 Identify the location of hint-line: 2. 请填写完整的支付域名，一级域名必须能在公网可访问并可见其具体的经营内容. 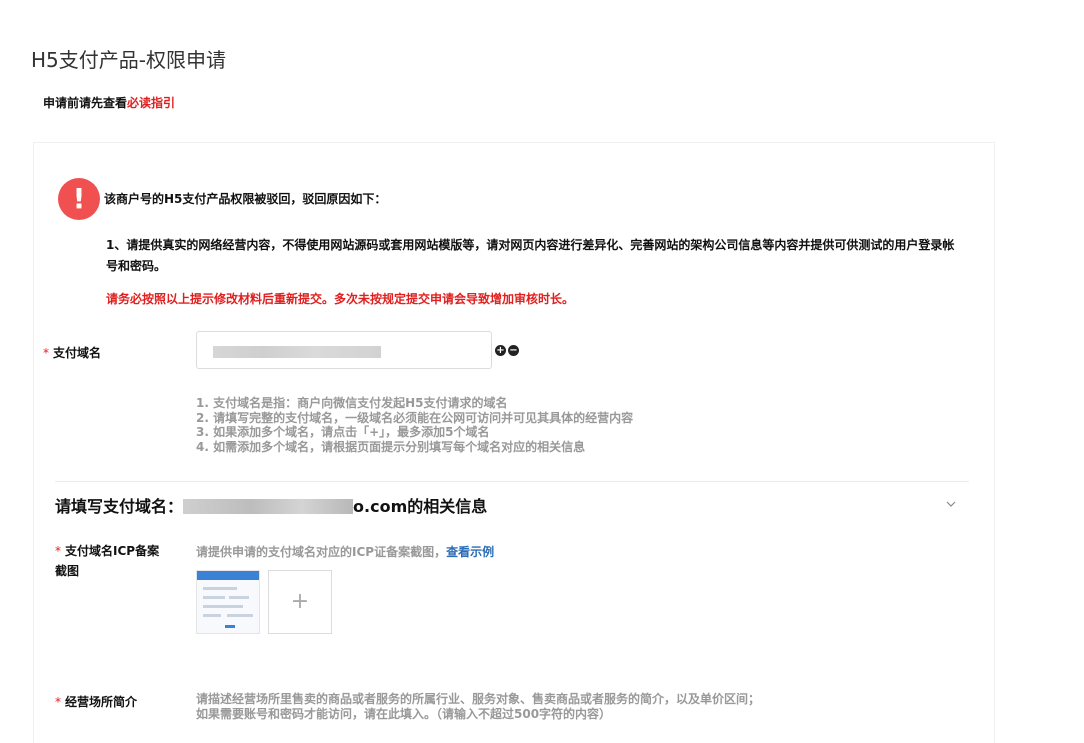
(415, 417).